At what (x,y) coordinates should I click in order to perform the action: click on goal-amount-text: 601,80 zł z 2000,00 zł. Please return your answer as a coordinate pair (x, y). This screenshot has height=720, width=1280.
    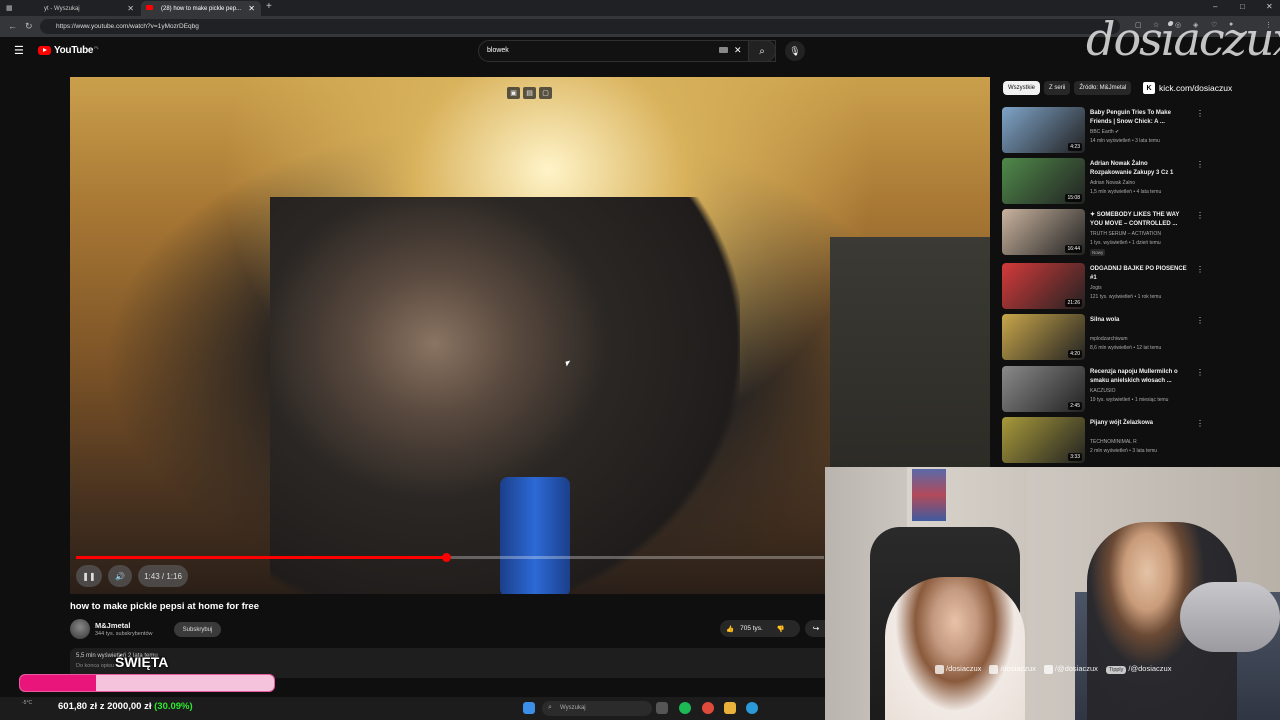
    Looking at the image, I should click on (105, 706).